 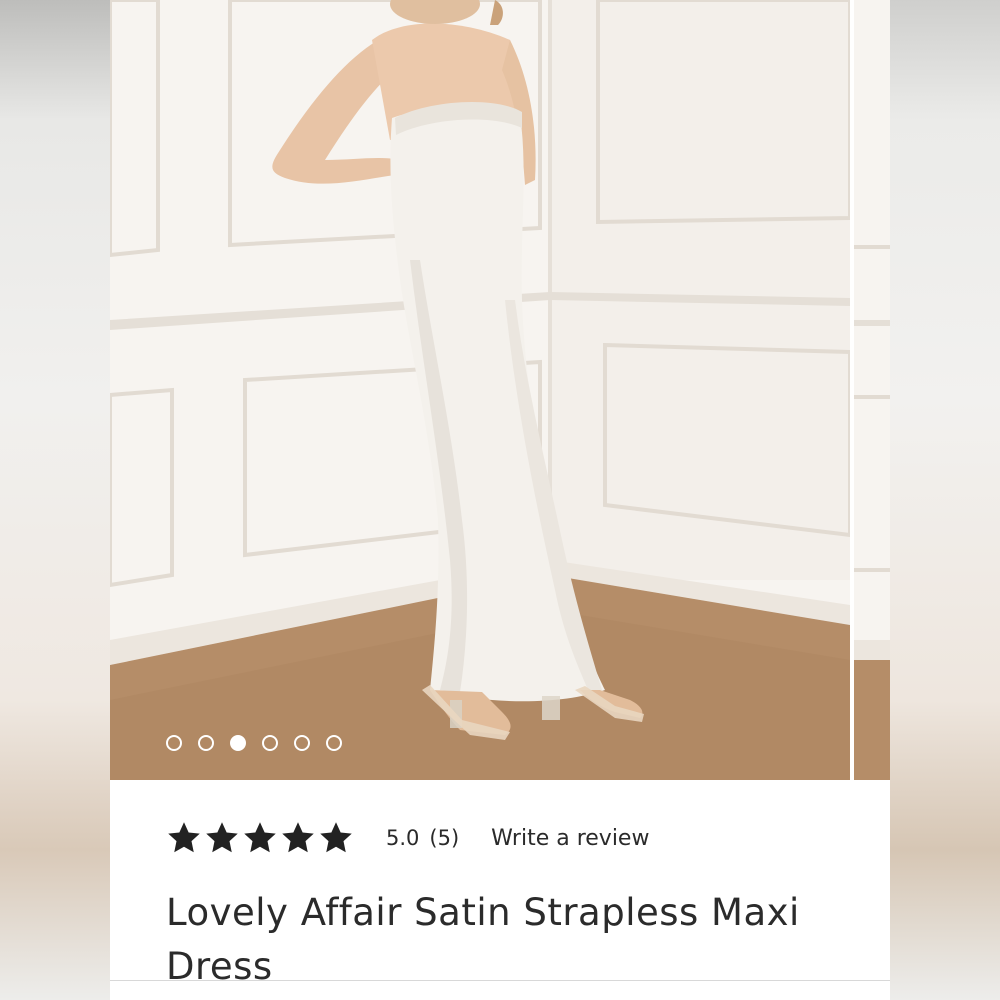 What do you see at coordinates (254, 743) in the screenshot?
I see `carousel-pagination` at bounding box center [254, 743].